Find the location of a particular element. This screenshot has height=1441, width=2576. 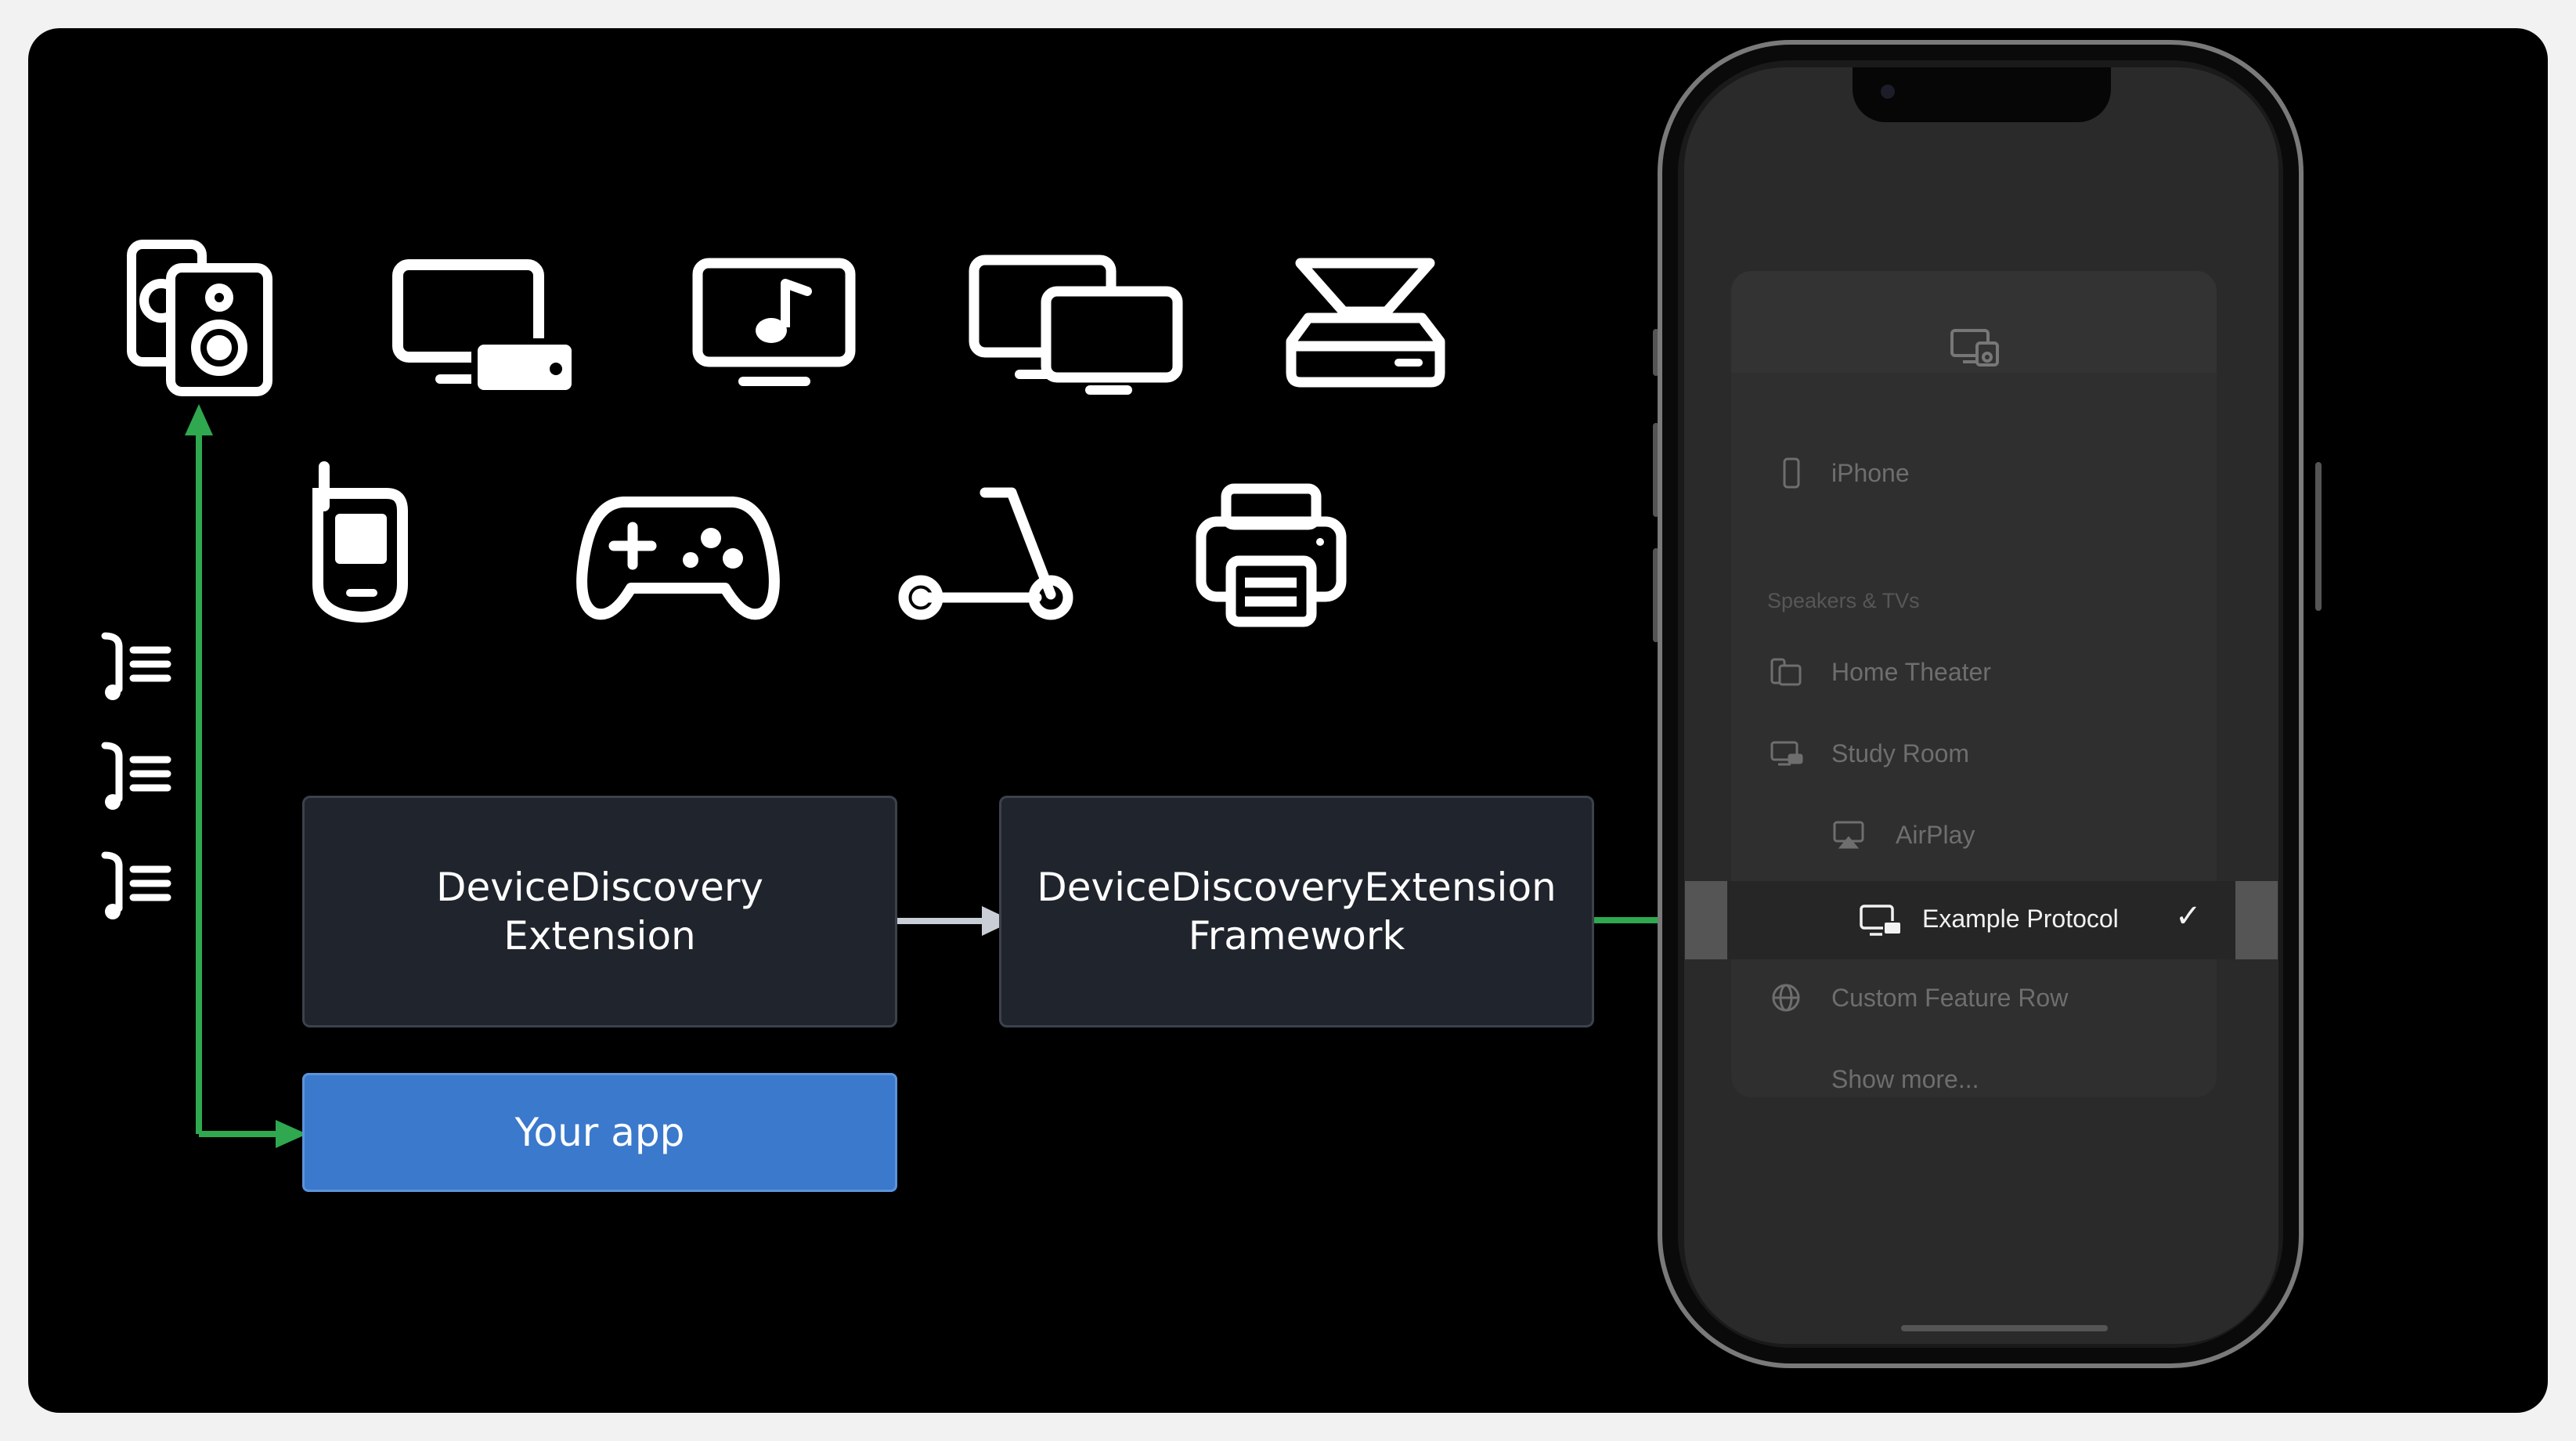

extension-box-line1: DeviceDiscovery is located at coordinates (599, 887).